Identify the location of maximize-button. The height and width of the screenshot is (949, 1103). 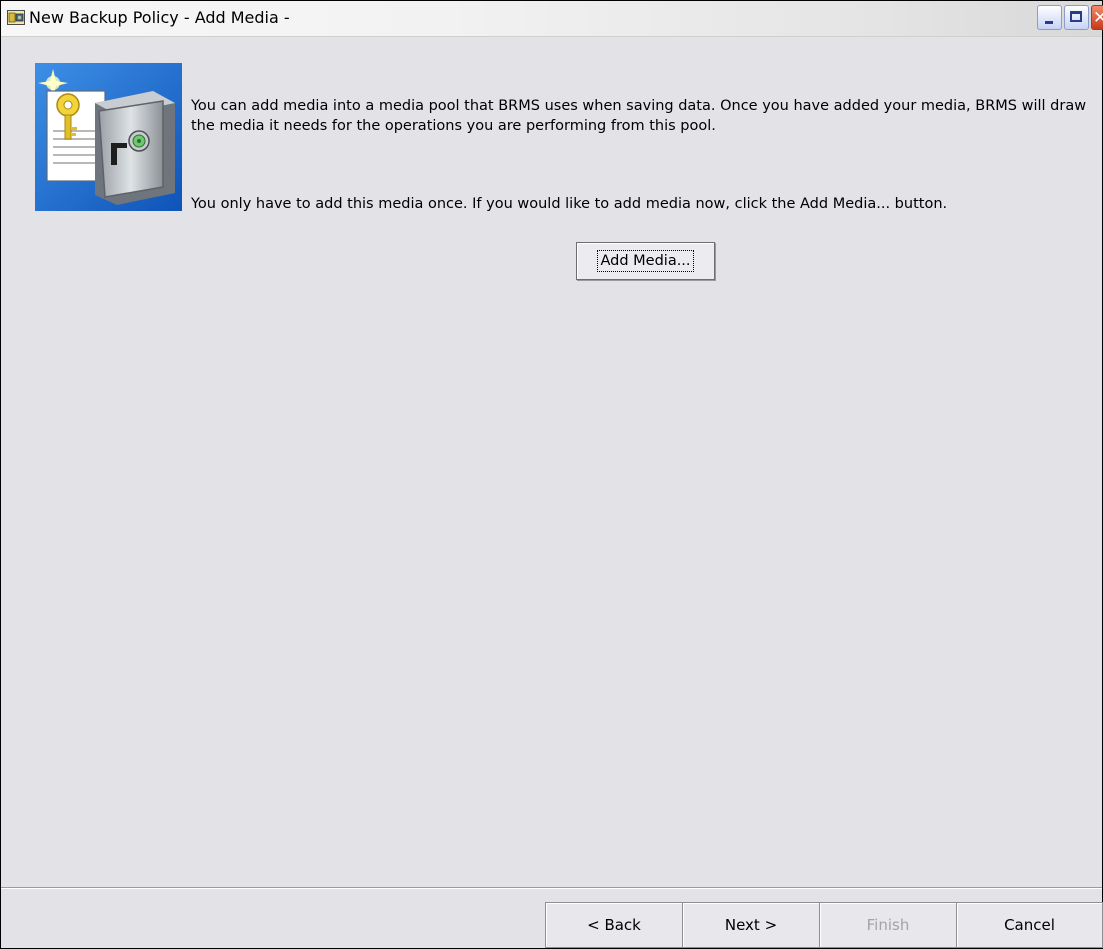
(1076, 17).